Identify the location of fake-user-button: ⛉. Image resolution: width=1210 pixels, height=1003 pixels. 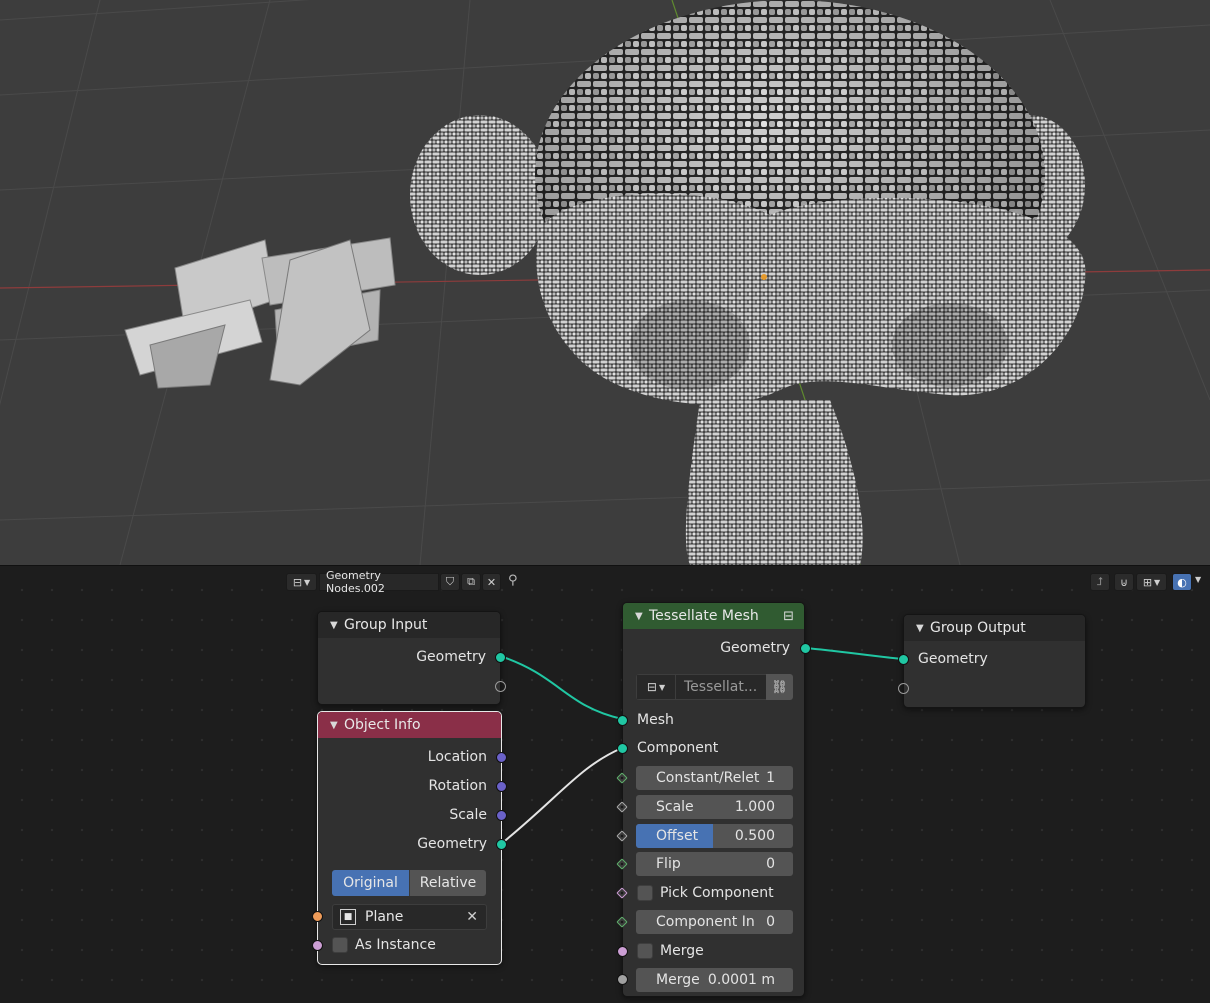
(450, 582).